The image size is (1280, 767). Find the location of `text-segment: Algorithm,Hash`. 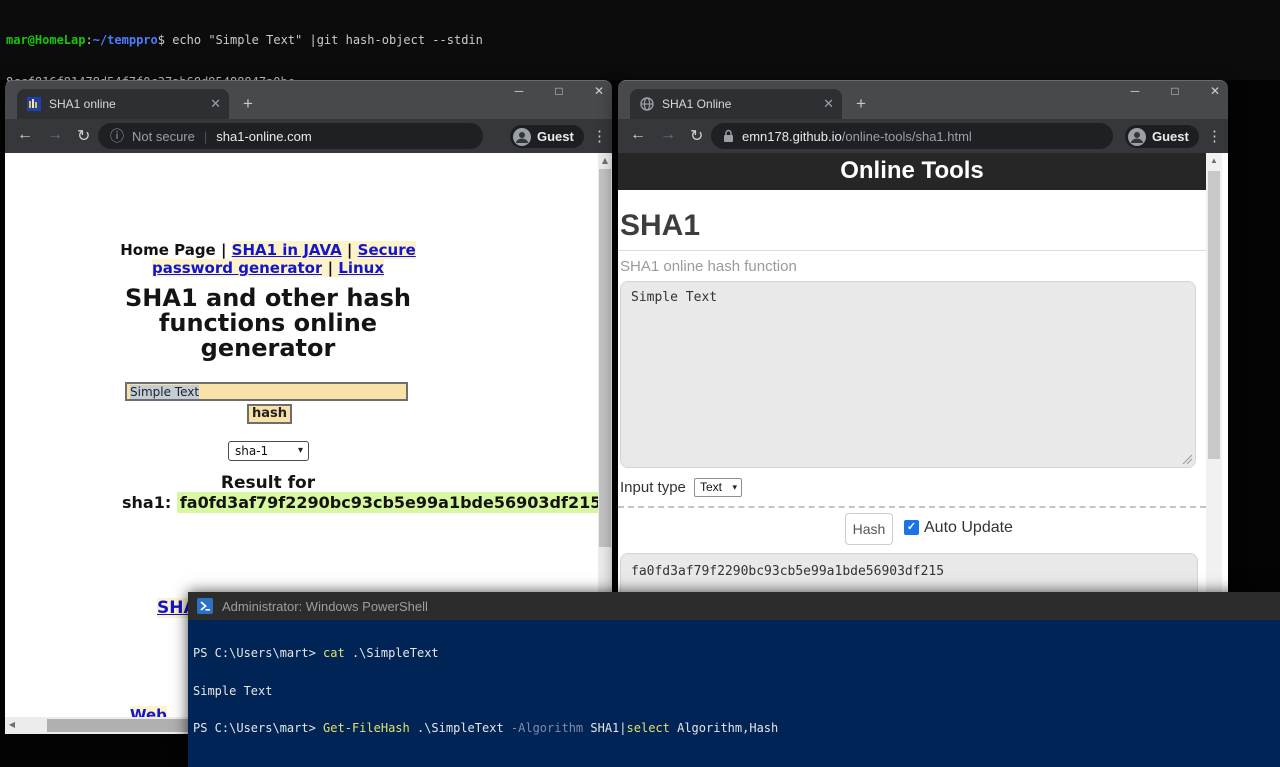

text-segment: Algorithm,Hash is located at coordinates (724, 728).